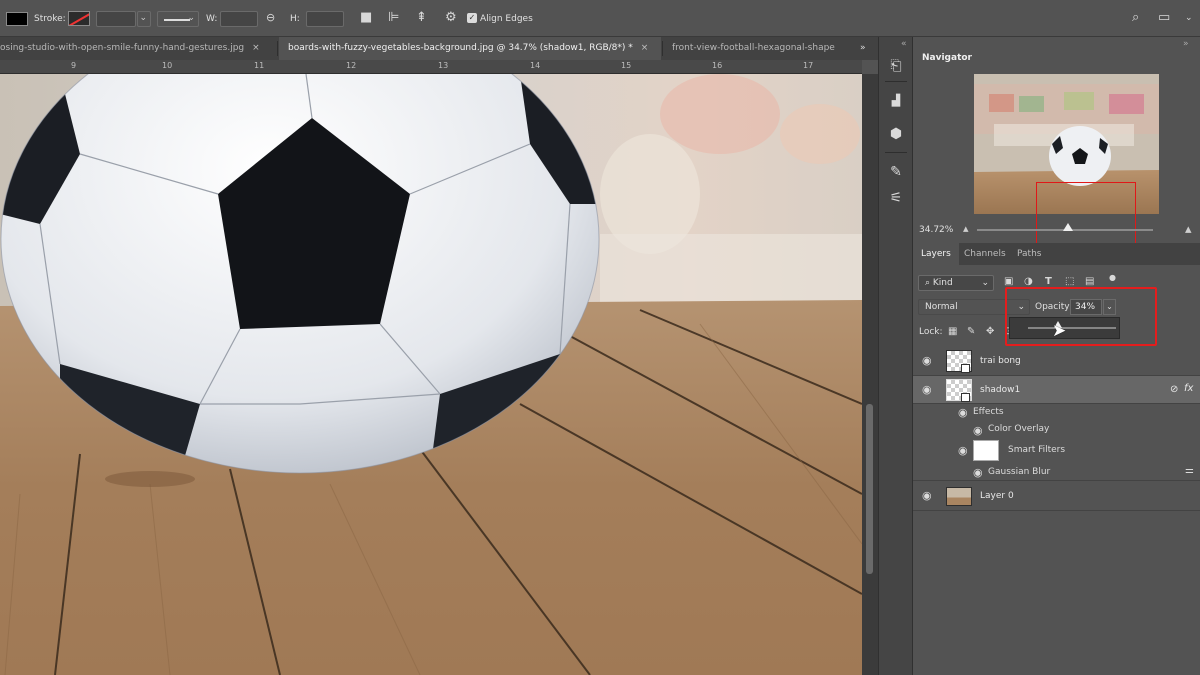 This screenshot has width=1200, height=675. What do you see at coordinates (1188, 229) in the screenshot?
I see `zoom-in-icon: ▴` at bounding box center [1188, 229].